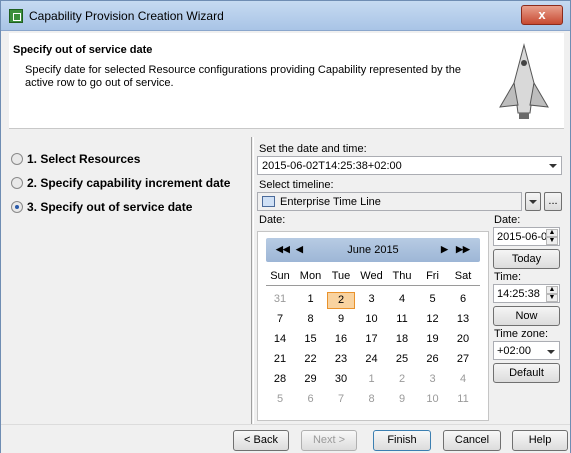 This screenshot has width=571, height=453. I want to click on window-title: Capability Provision Creation Wizard, so click(126, 16).